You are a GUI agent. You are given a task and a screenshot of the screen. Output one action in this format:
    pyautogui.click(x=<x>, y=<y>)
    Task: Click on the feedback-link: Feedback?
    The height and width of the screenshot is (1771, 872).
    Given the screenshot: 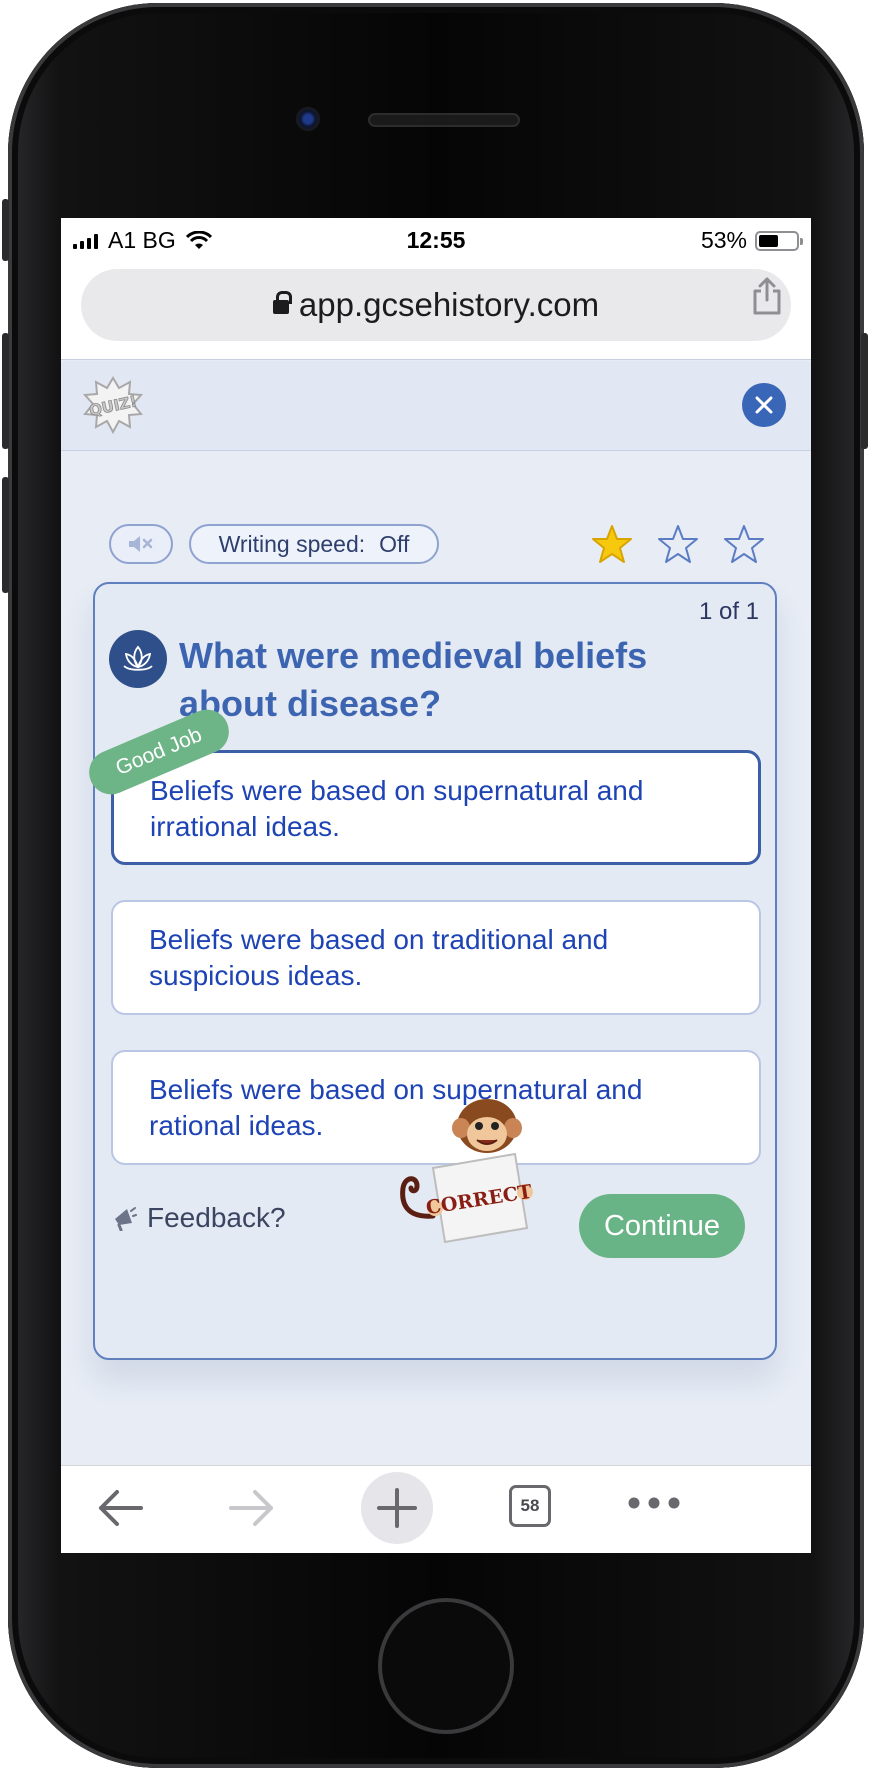 What is the action you would take?
    pyautogui.click(x=198, y=1218)
    